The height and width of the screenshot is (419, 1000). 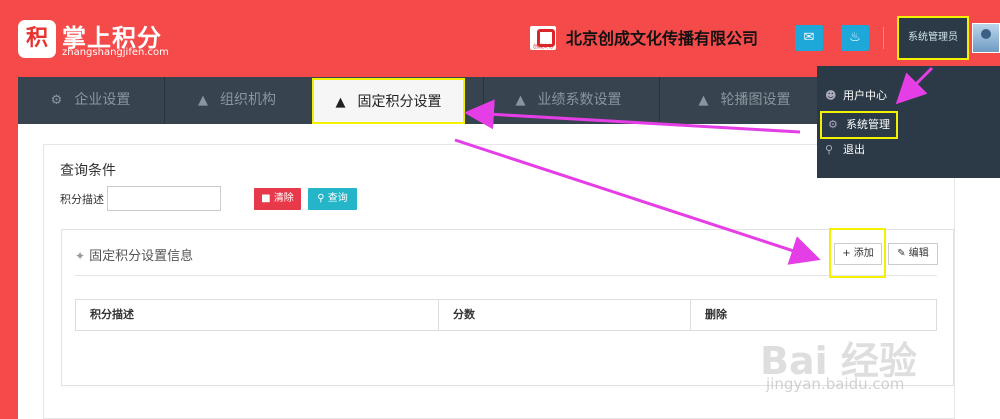 What do you see at coordinates (37, 39) in the screenshot?
I see `logo-mark: 积` at bounding box center [37, 39].